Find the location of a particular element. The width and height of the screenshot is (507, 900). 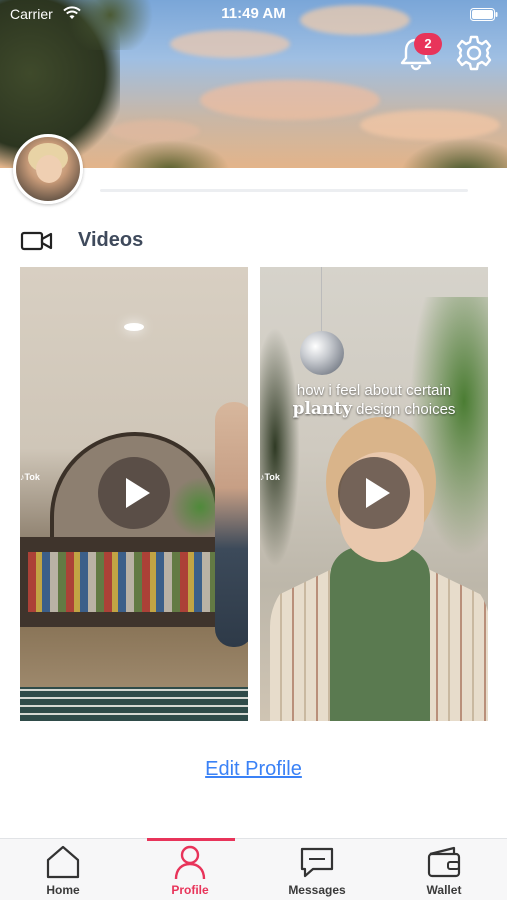

tab-messages-label: Messages is located at coordinates (317, 890).